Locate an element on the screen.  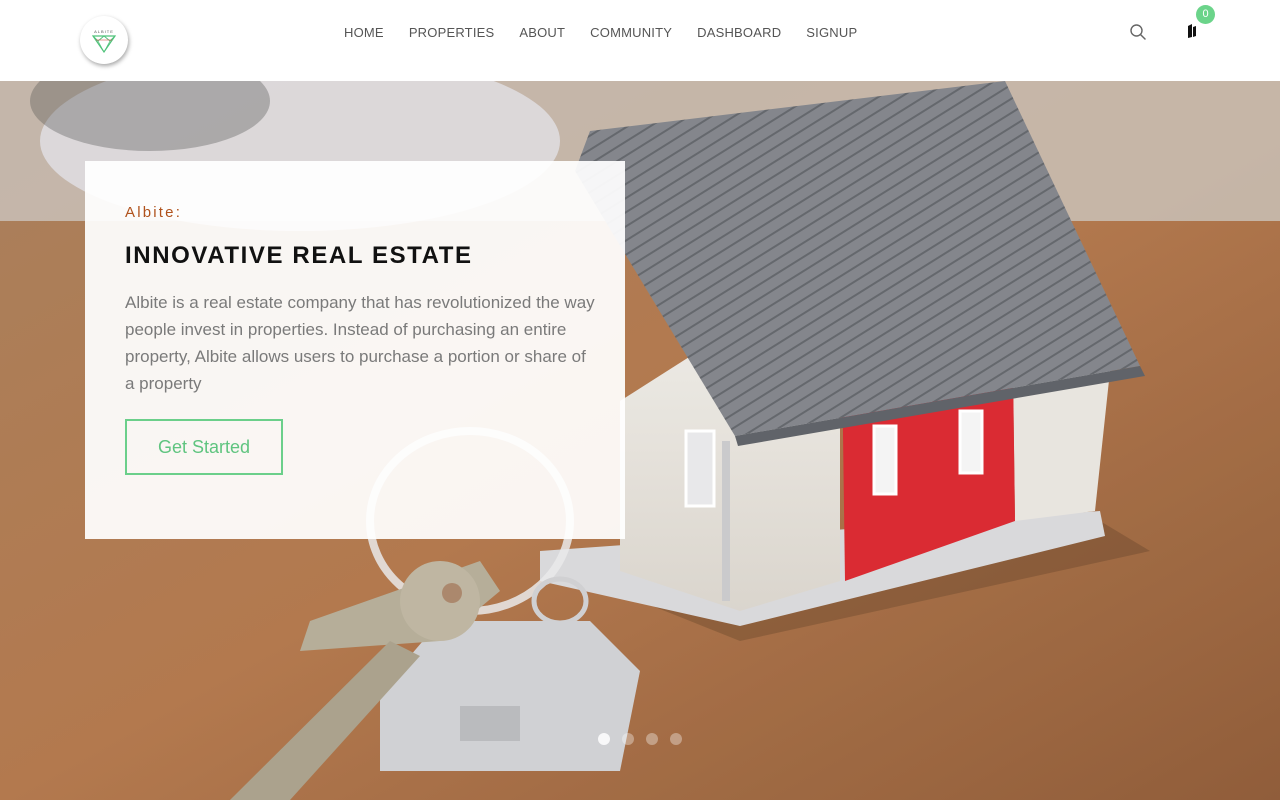
nav-dashboard: DASHBOARD is located at coordinates (739, 33).